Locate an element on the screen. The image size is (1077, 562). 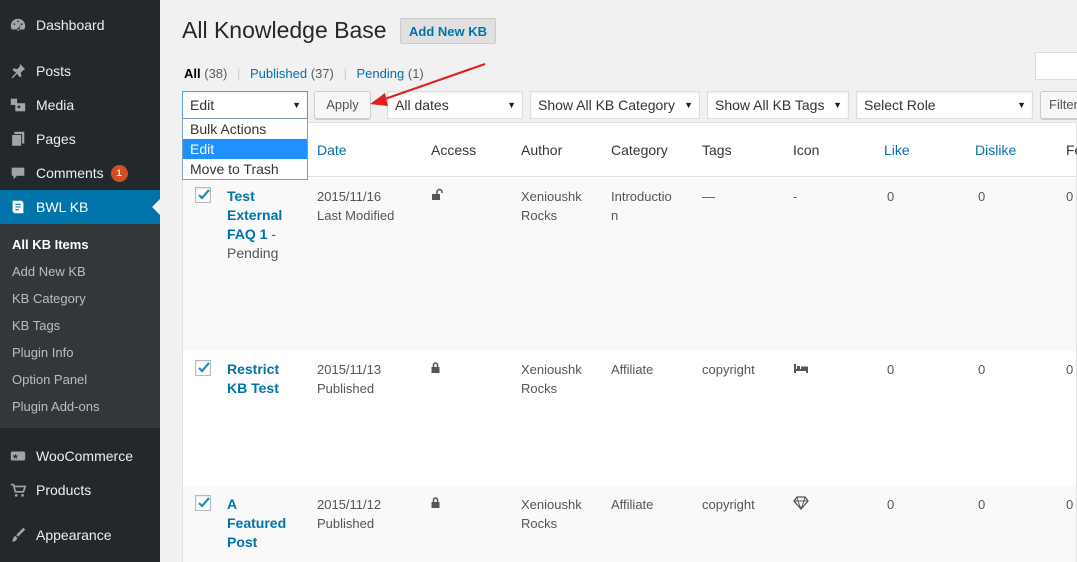
column-header-access: Access is located at coordinates (454, 150).